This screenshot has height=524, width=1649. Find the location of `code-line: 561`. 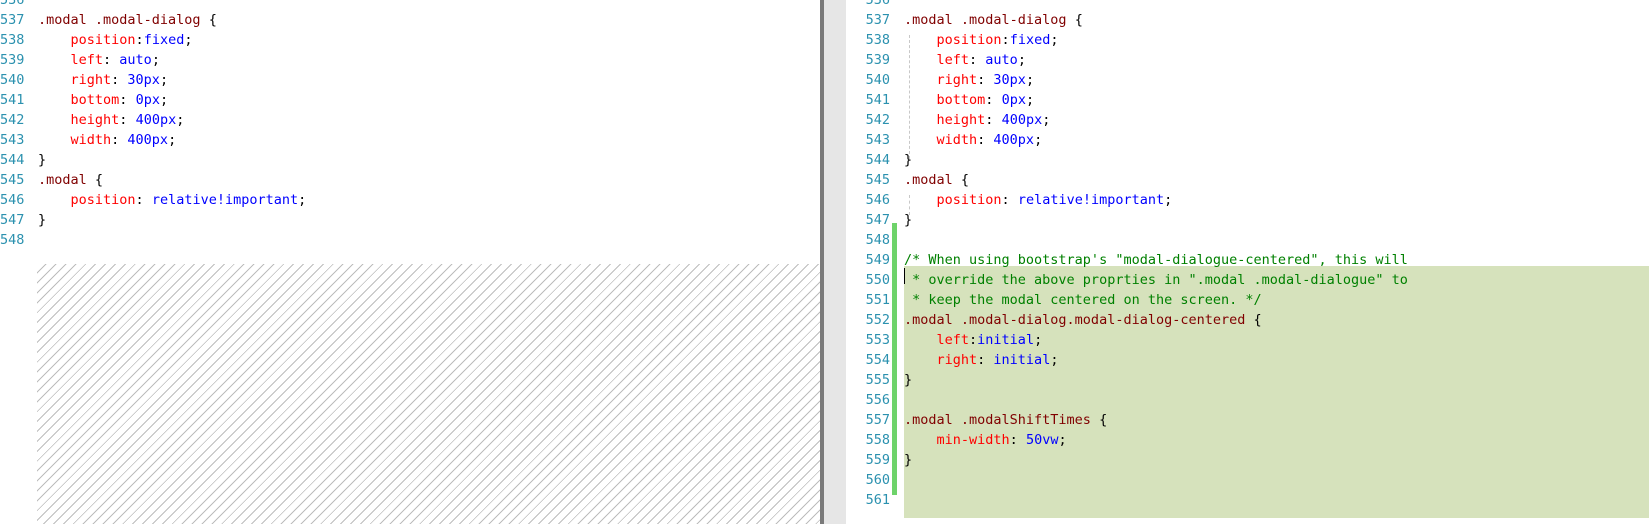

code-line: 561 is located at coordinates (1247, 500).